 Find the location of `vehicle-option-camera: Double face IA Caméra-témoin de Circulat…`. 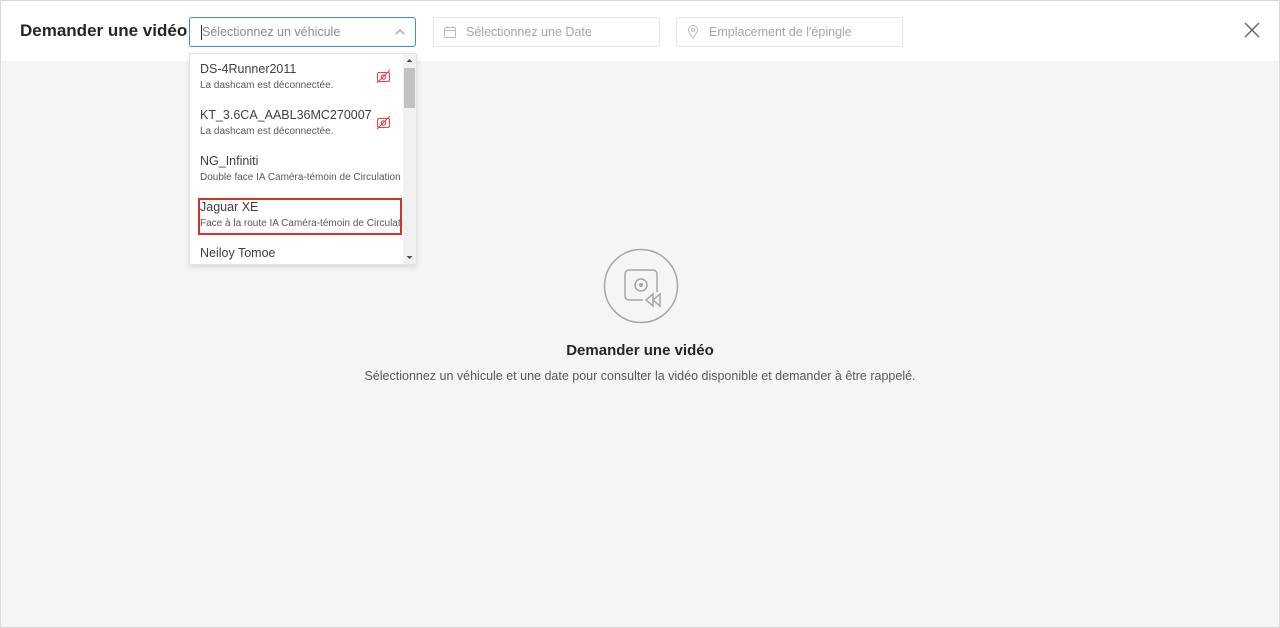

vehicle-option-camera: Double face IA Caméra-témoin de Circulat… is located at coordinates (300, 177).